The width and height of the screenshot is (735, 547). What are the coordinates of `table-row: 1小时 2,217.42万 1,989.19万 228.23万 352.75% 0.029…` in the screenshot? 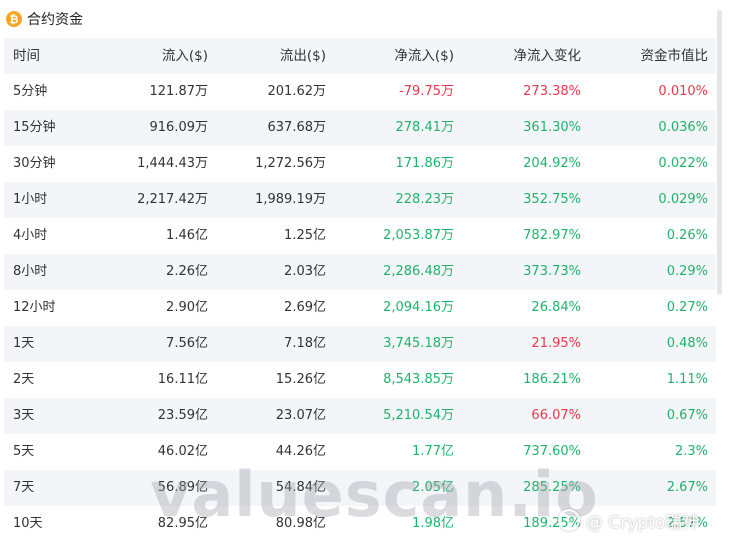 It's located at (360, 200).